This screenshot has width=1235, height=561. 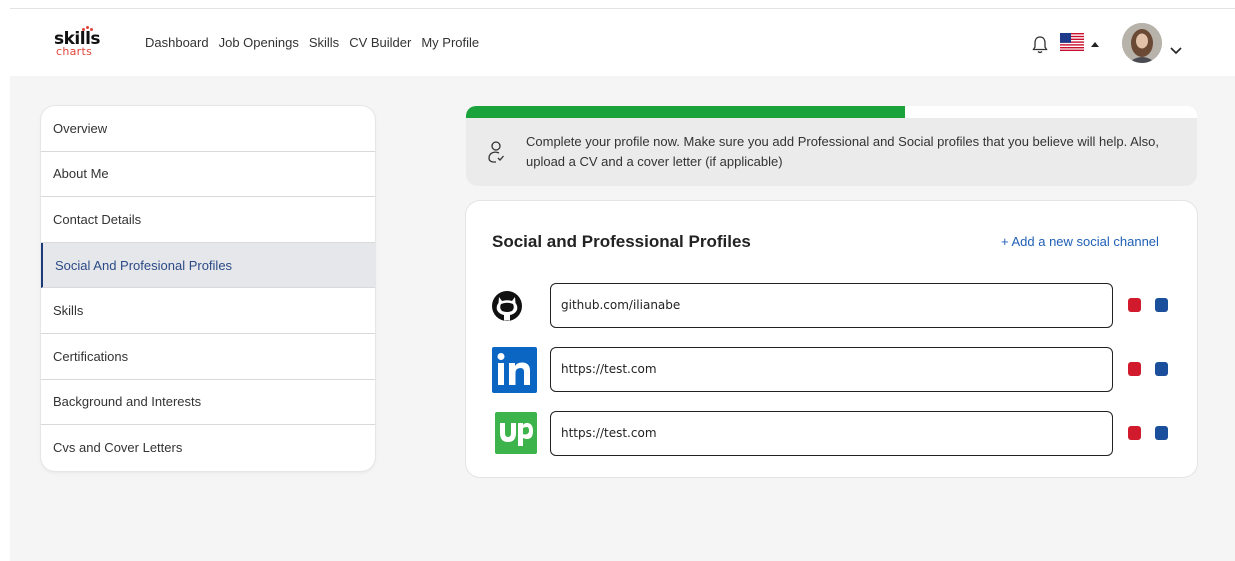 What do you see at coordinates (177, 42) in the screenshot?
I see `nav-dashboard: Dashboard` at bounding box center [177, 42].